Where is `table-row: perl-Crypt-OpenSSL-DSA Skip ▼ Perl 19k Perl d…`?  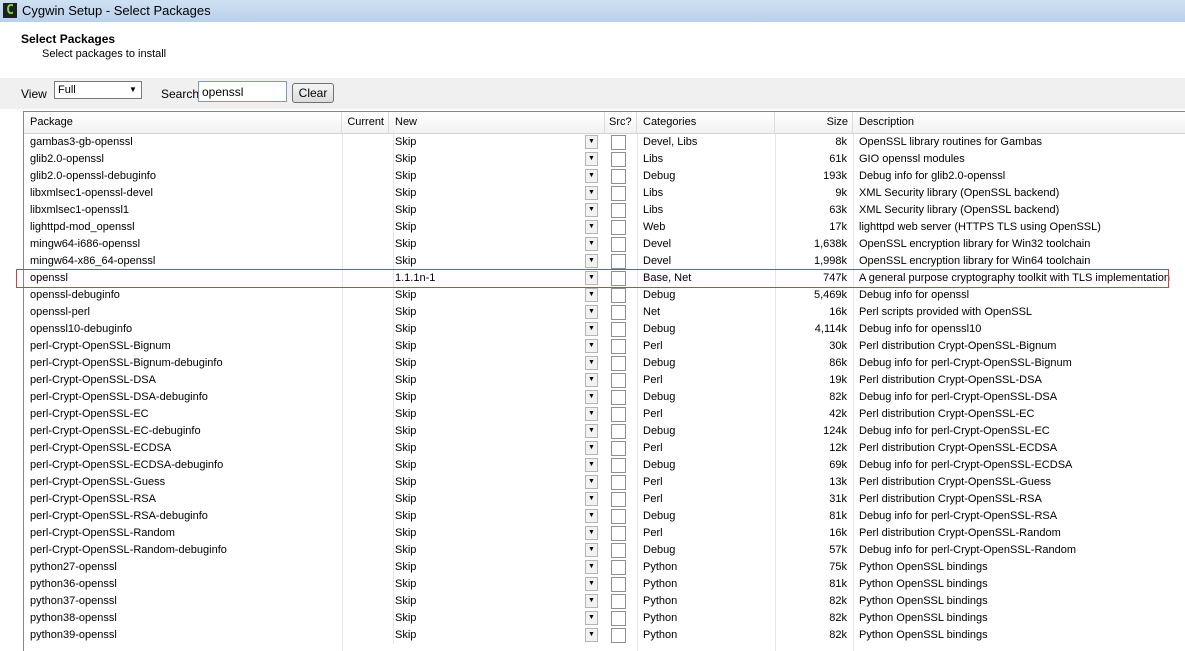 table-row: perl-Crypt-OpenSSL-DSA Skip ▼ Perl 19k Perl d… is located at coordinates (604, 380).